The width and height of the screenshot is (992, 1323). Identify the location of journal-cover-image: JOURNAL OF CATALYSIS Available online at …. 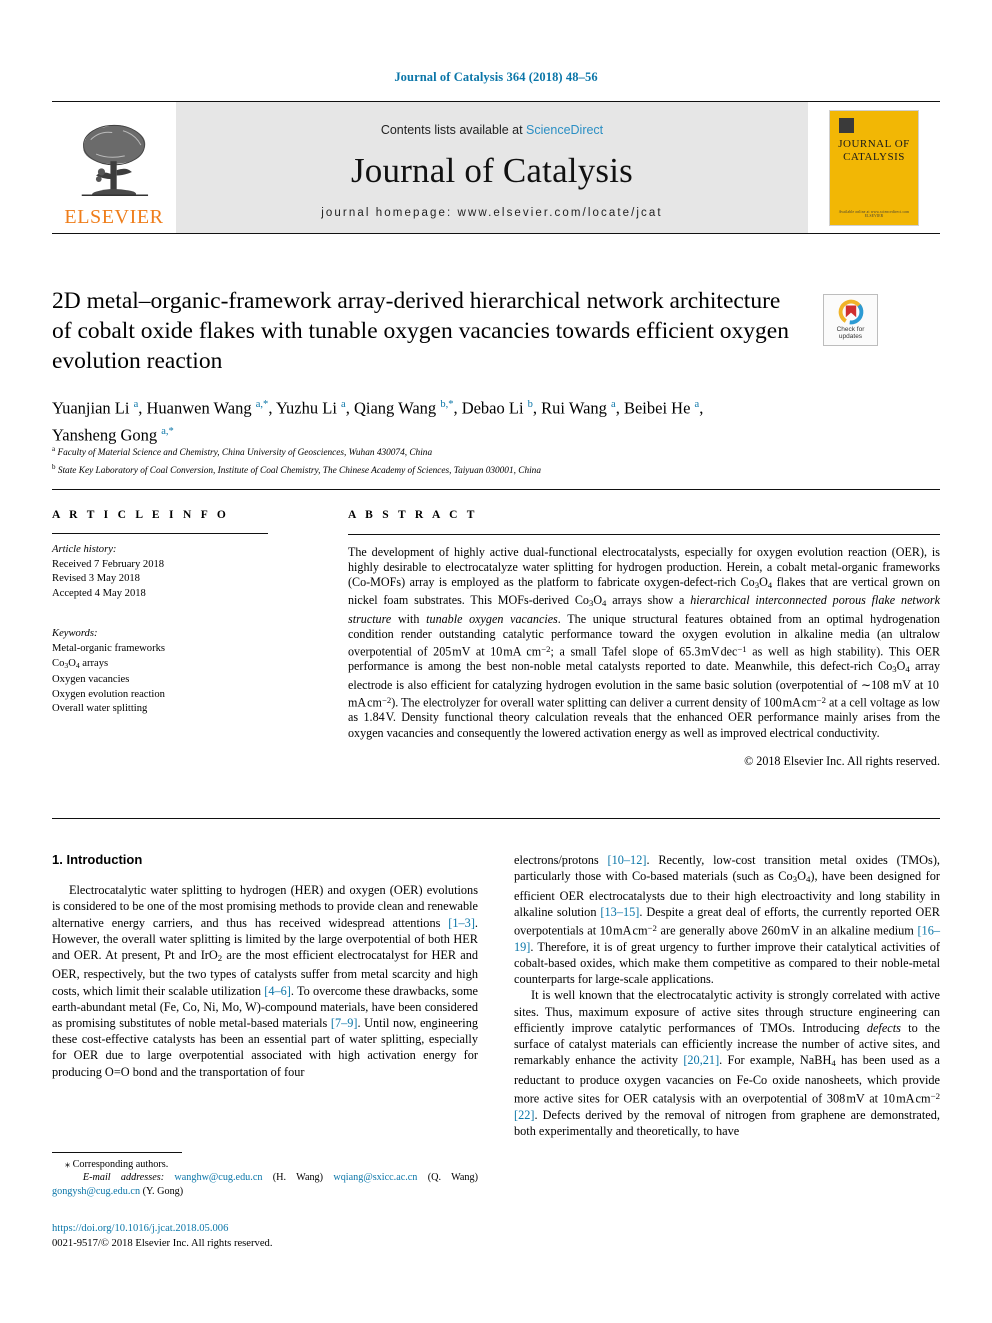
(874, 167).